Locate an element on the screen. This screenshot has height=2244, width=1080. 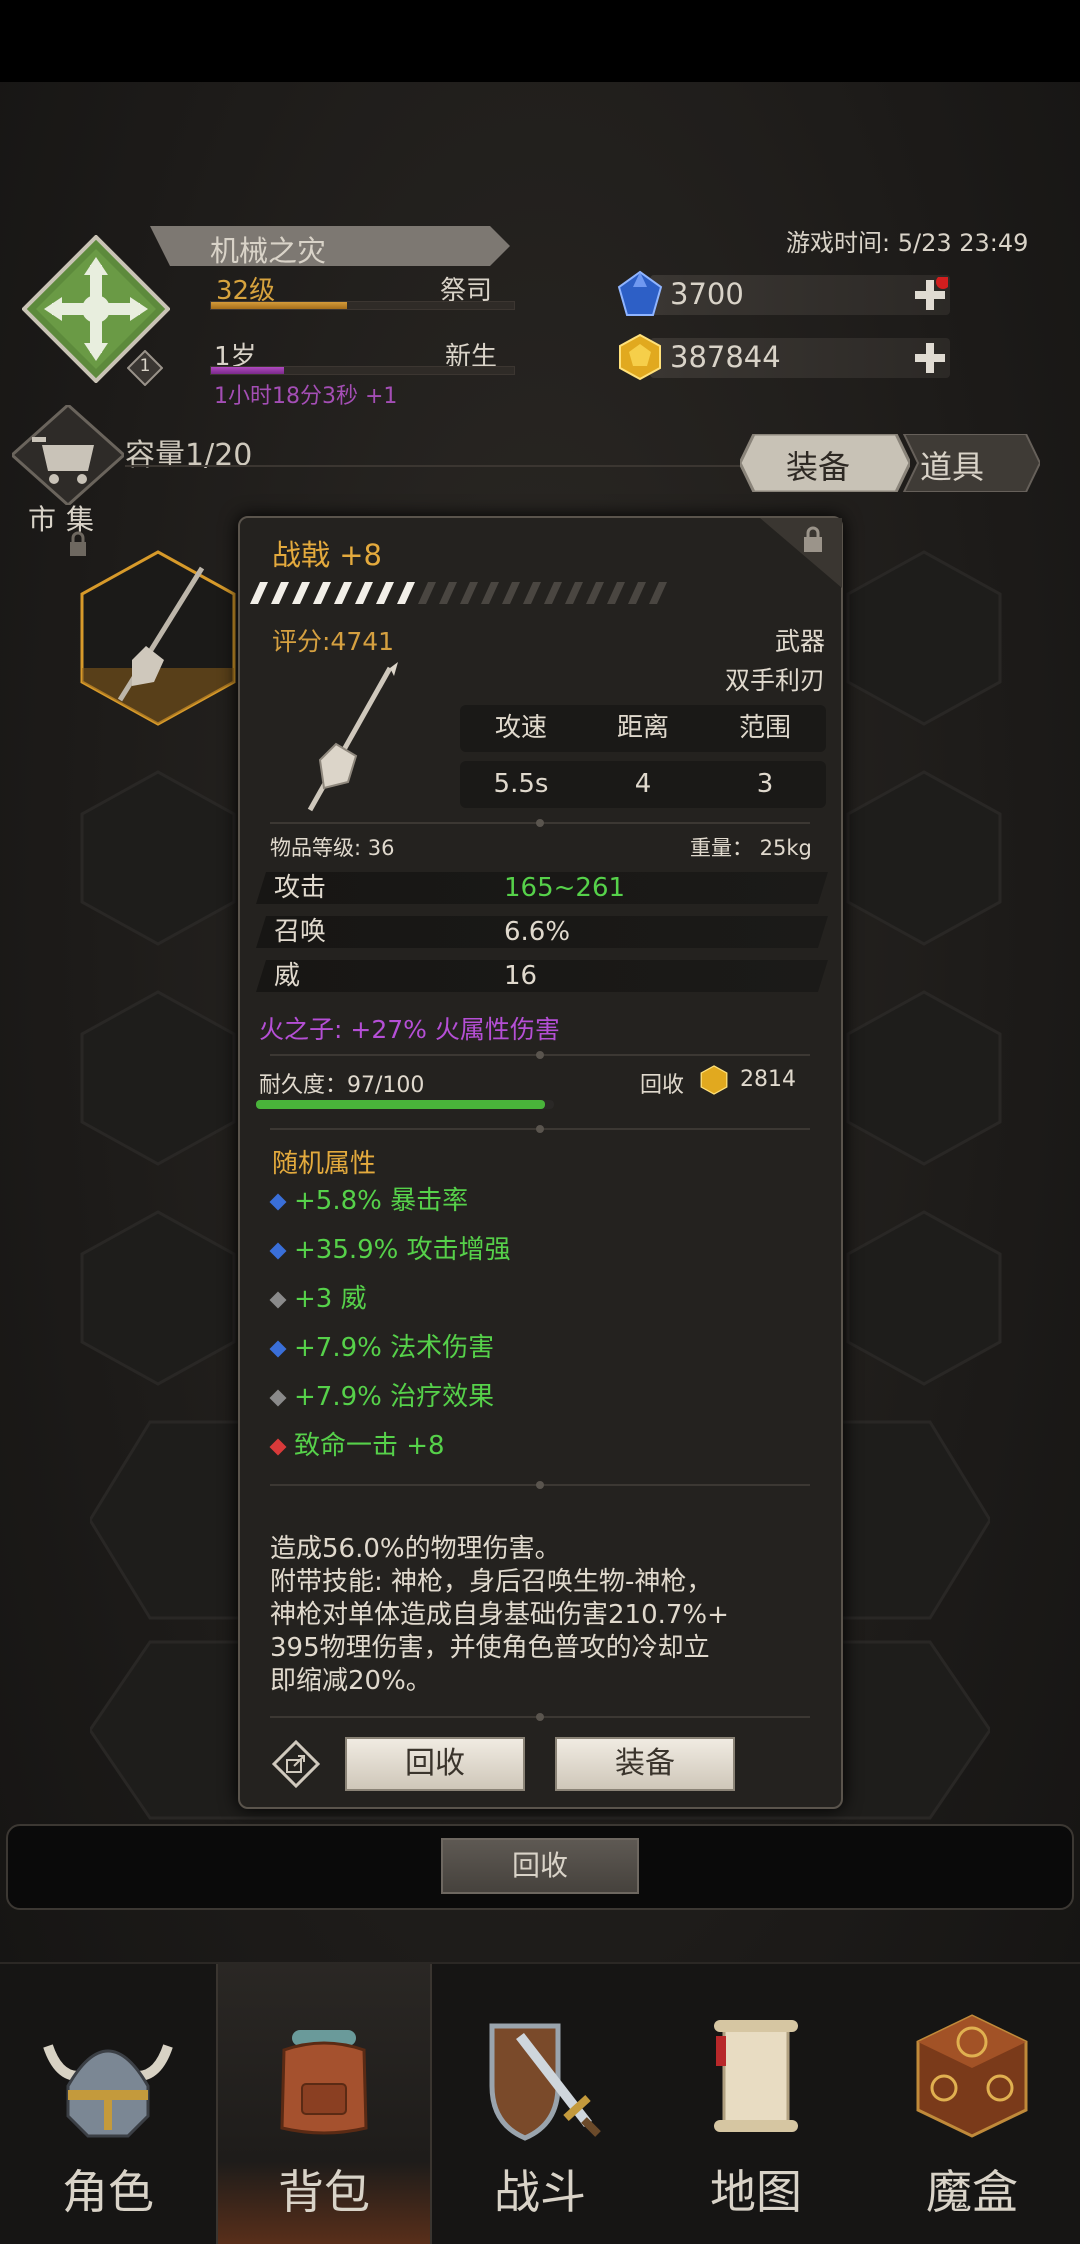
item-name: 战戟 +8 is located at coordinates (327, 555).